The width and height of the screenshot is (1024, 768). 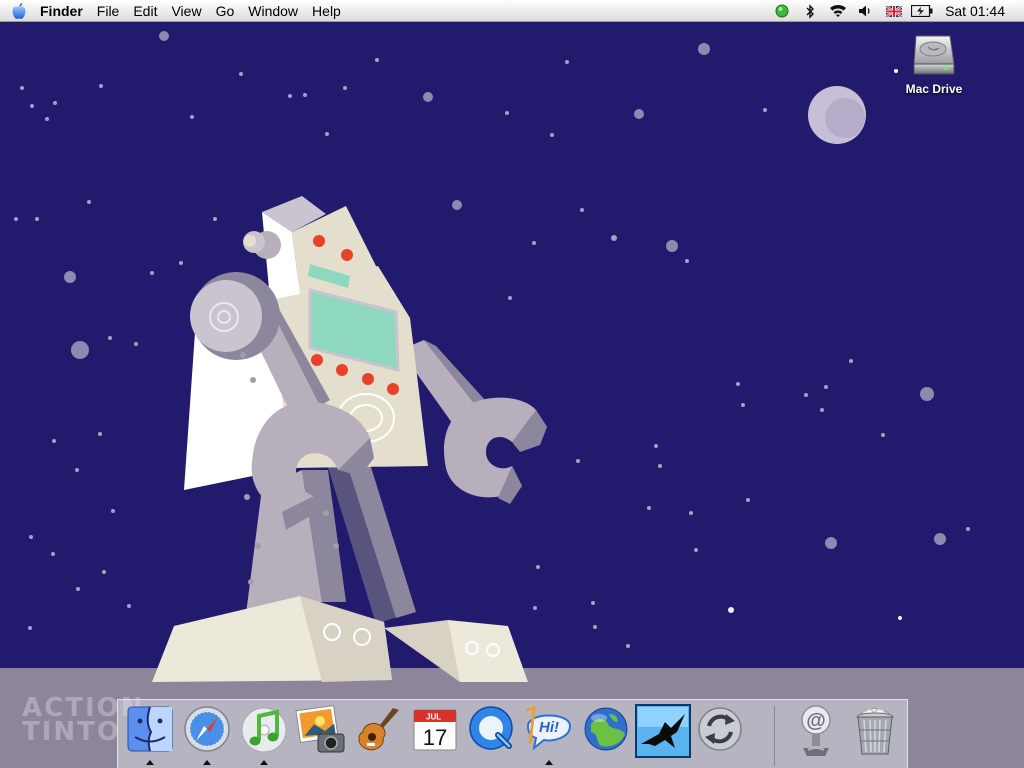 I want to click on dock-item-itunes, so click(x=264, y=734).